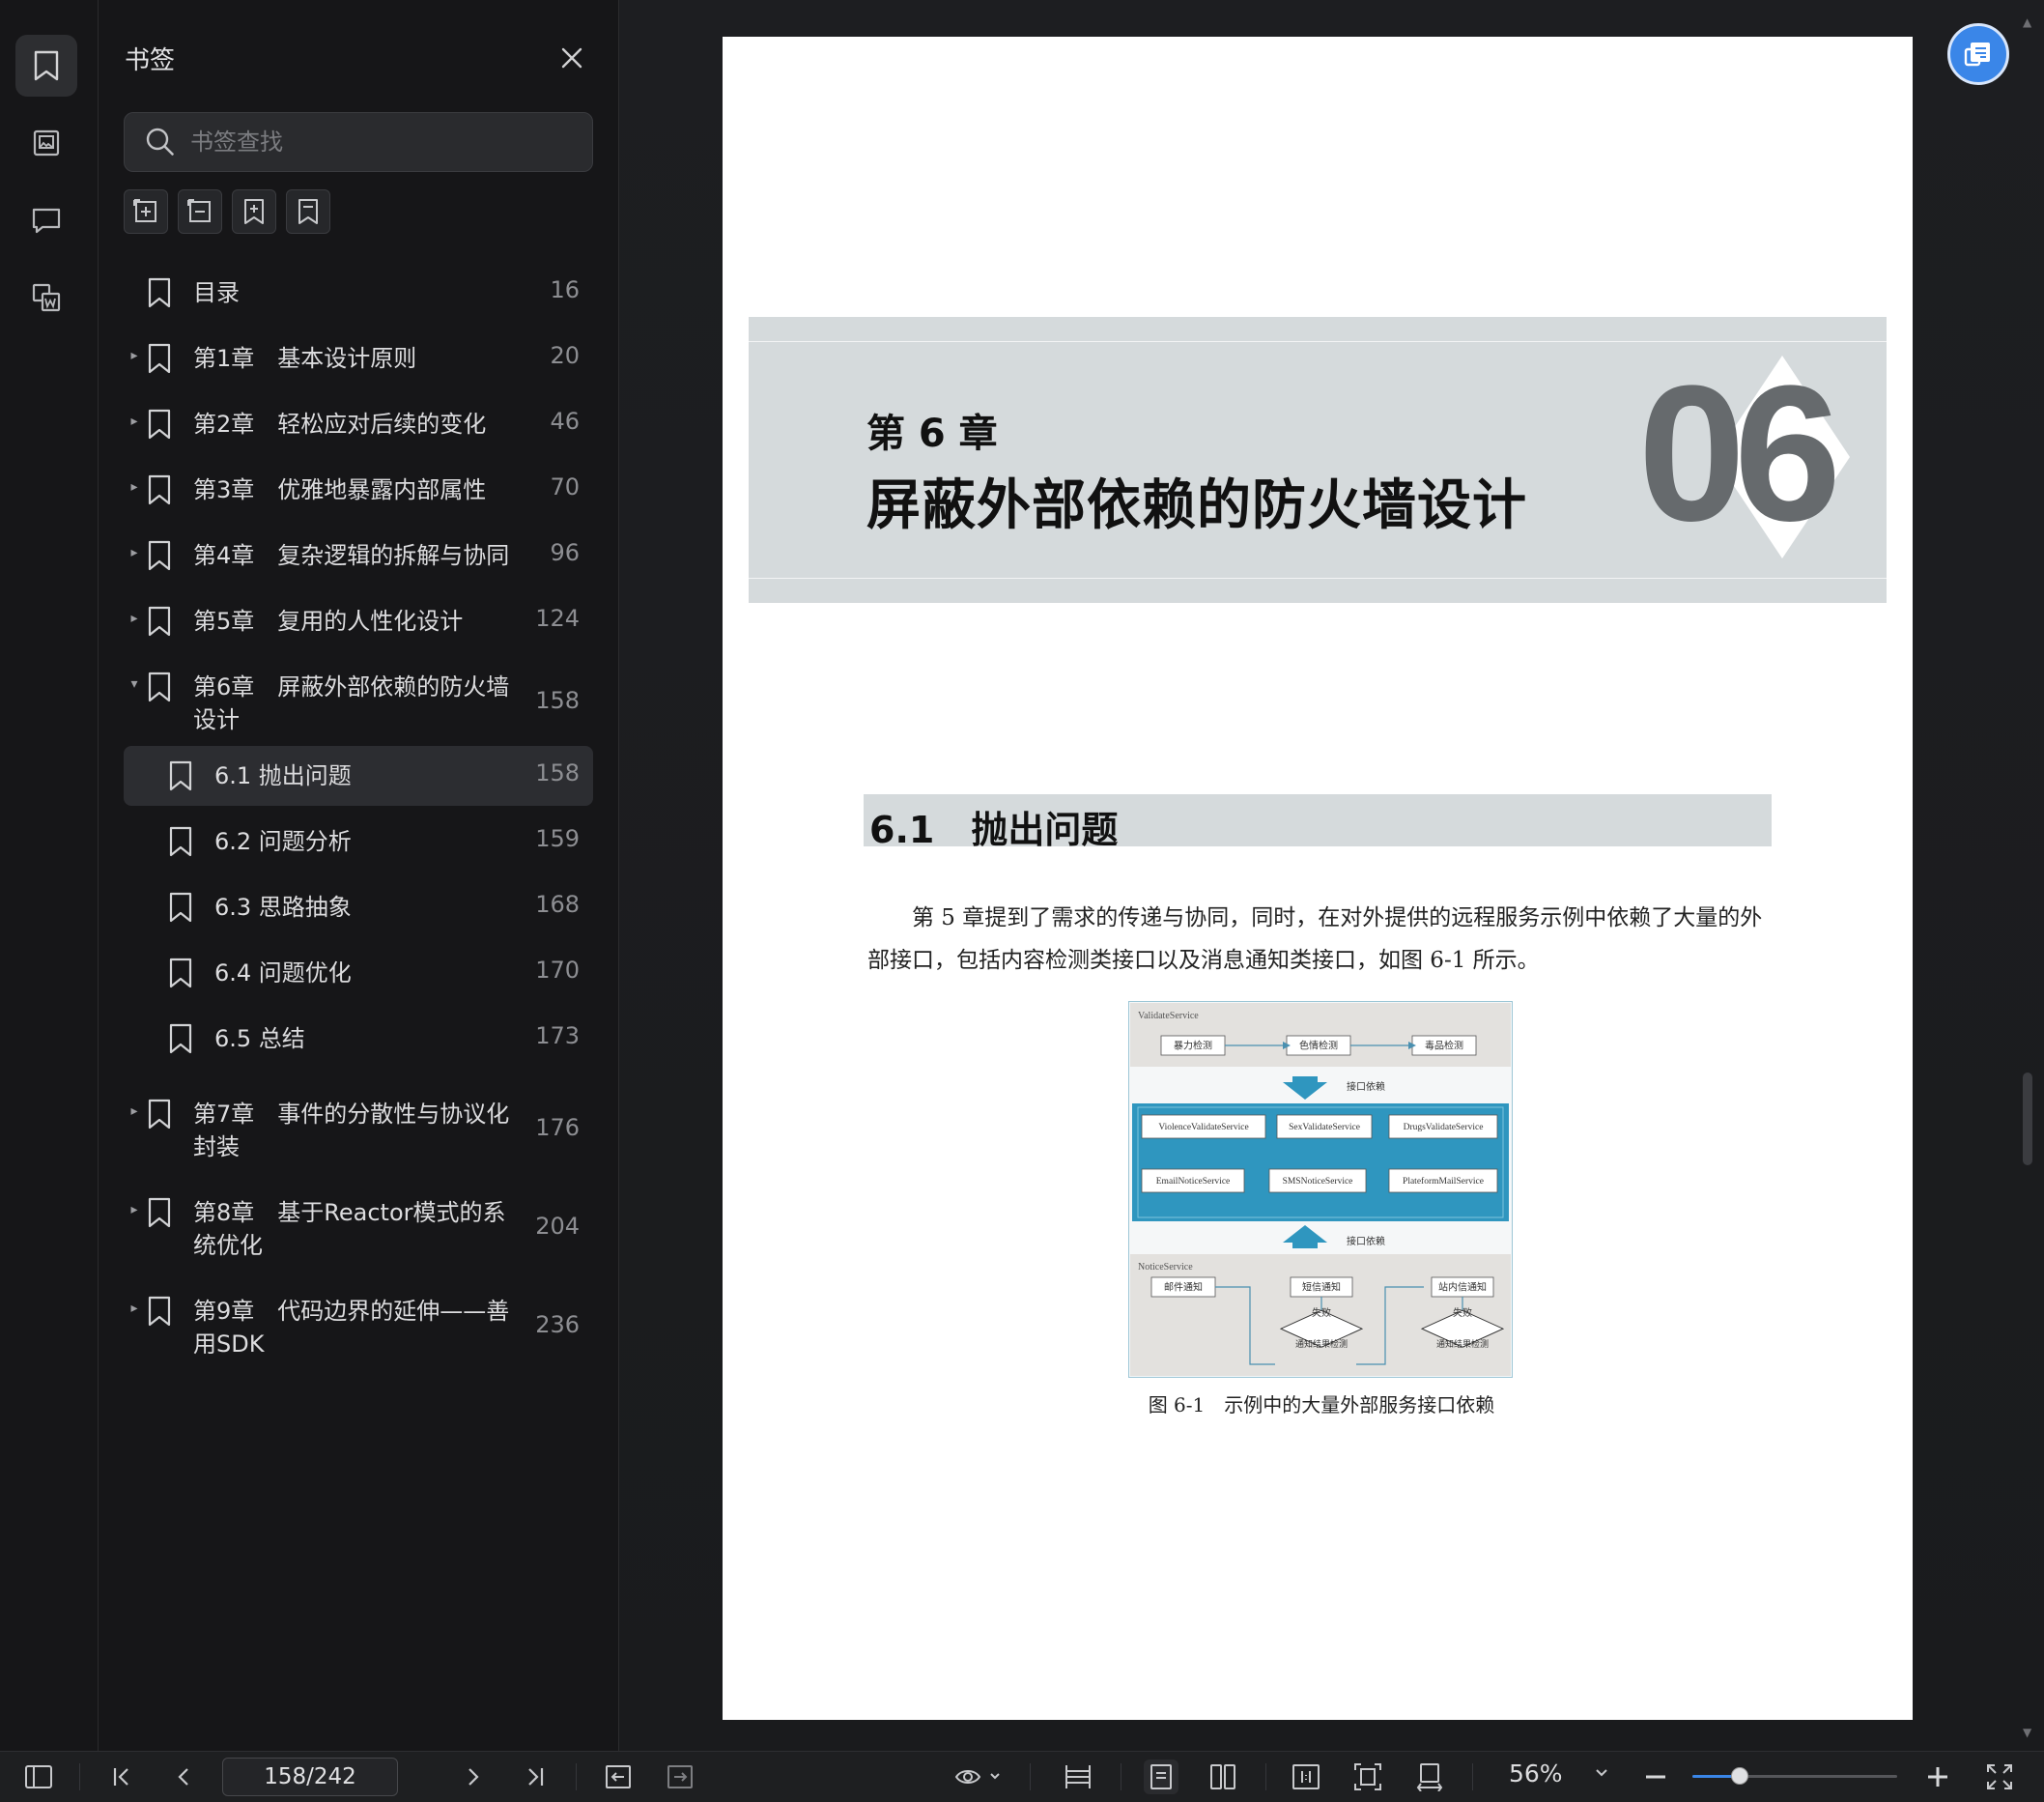 This screenshot has width=2044, height=1802. Describe the element at coordinates (359, 1327) in the screenshot. I see `bookmark-item: ▸ 第9章 代码边界的延伸——善 用SDK 236` at that location.